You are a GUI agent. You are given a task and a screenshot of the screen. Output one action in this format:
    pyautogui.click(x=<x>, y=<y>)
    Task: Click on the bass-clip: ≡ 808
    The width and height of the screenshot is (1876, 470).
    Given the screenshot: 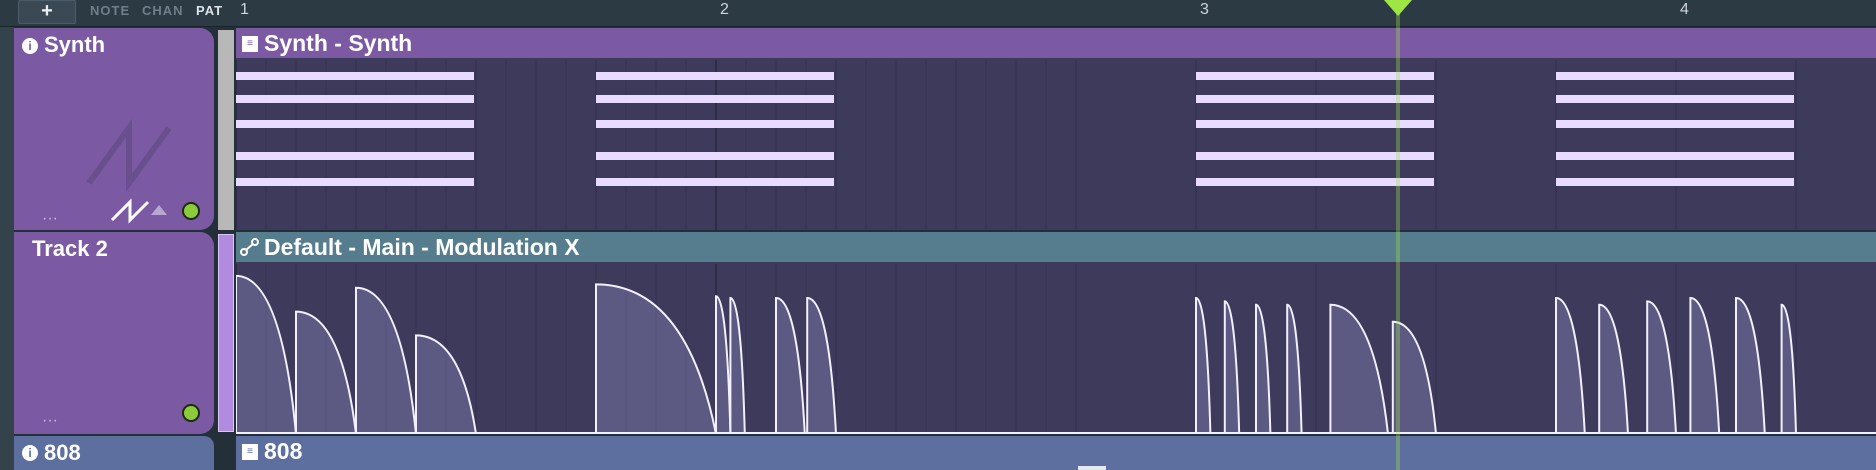 What is the action you would take?
    pyautogui.click(x=1056, y=453)
    